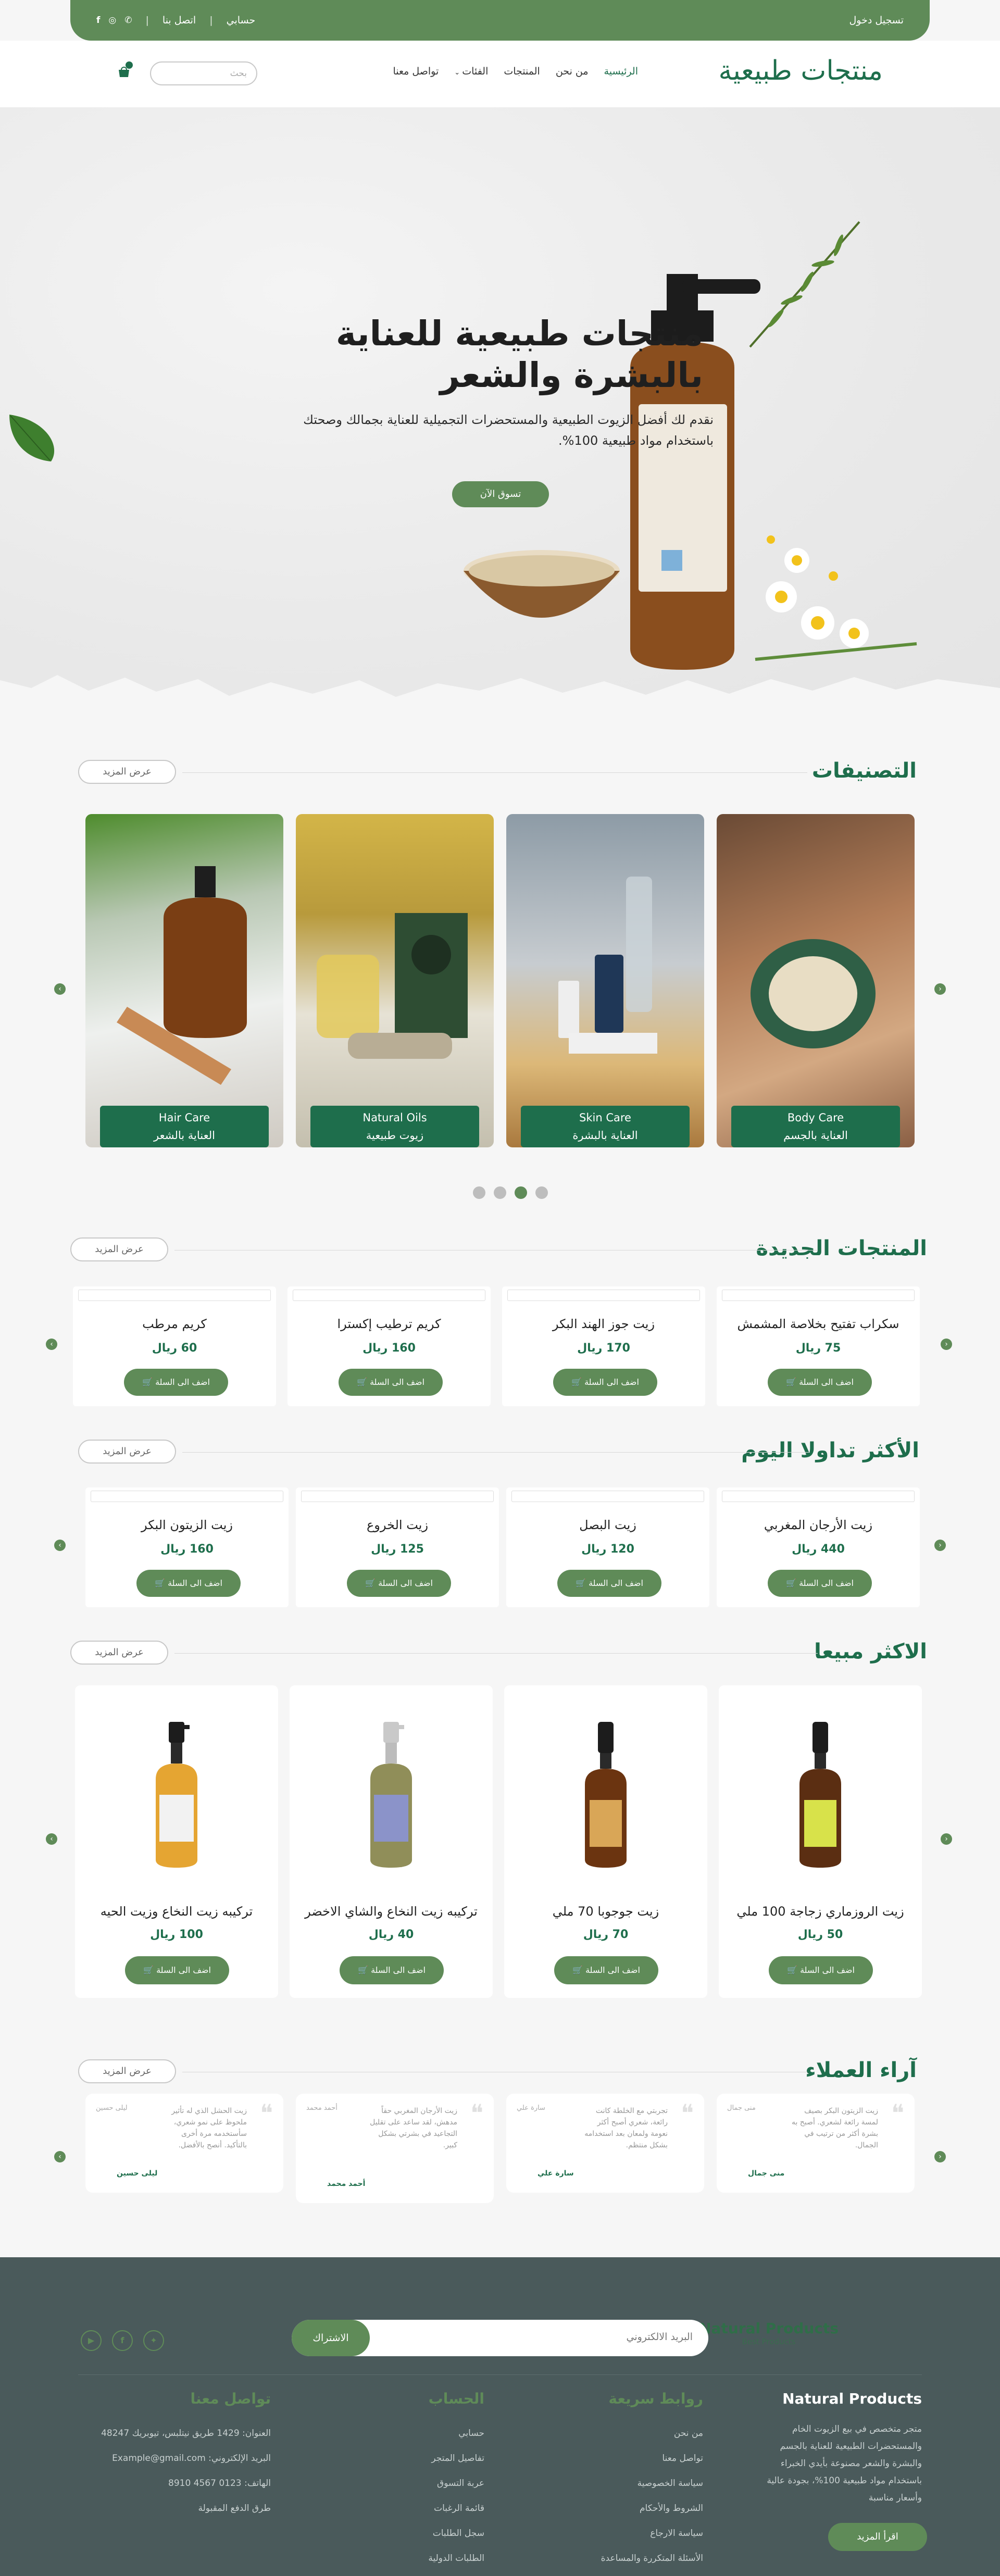 Image resolution: width=1000 pixels, height=2576 pixels. Describe the element at coordinates (635, 2508) in the screenshot. I see `footer-link: الشروط والأحكام` at that location.